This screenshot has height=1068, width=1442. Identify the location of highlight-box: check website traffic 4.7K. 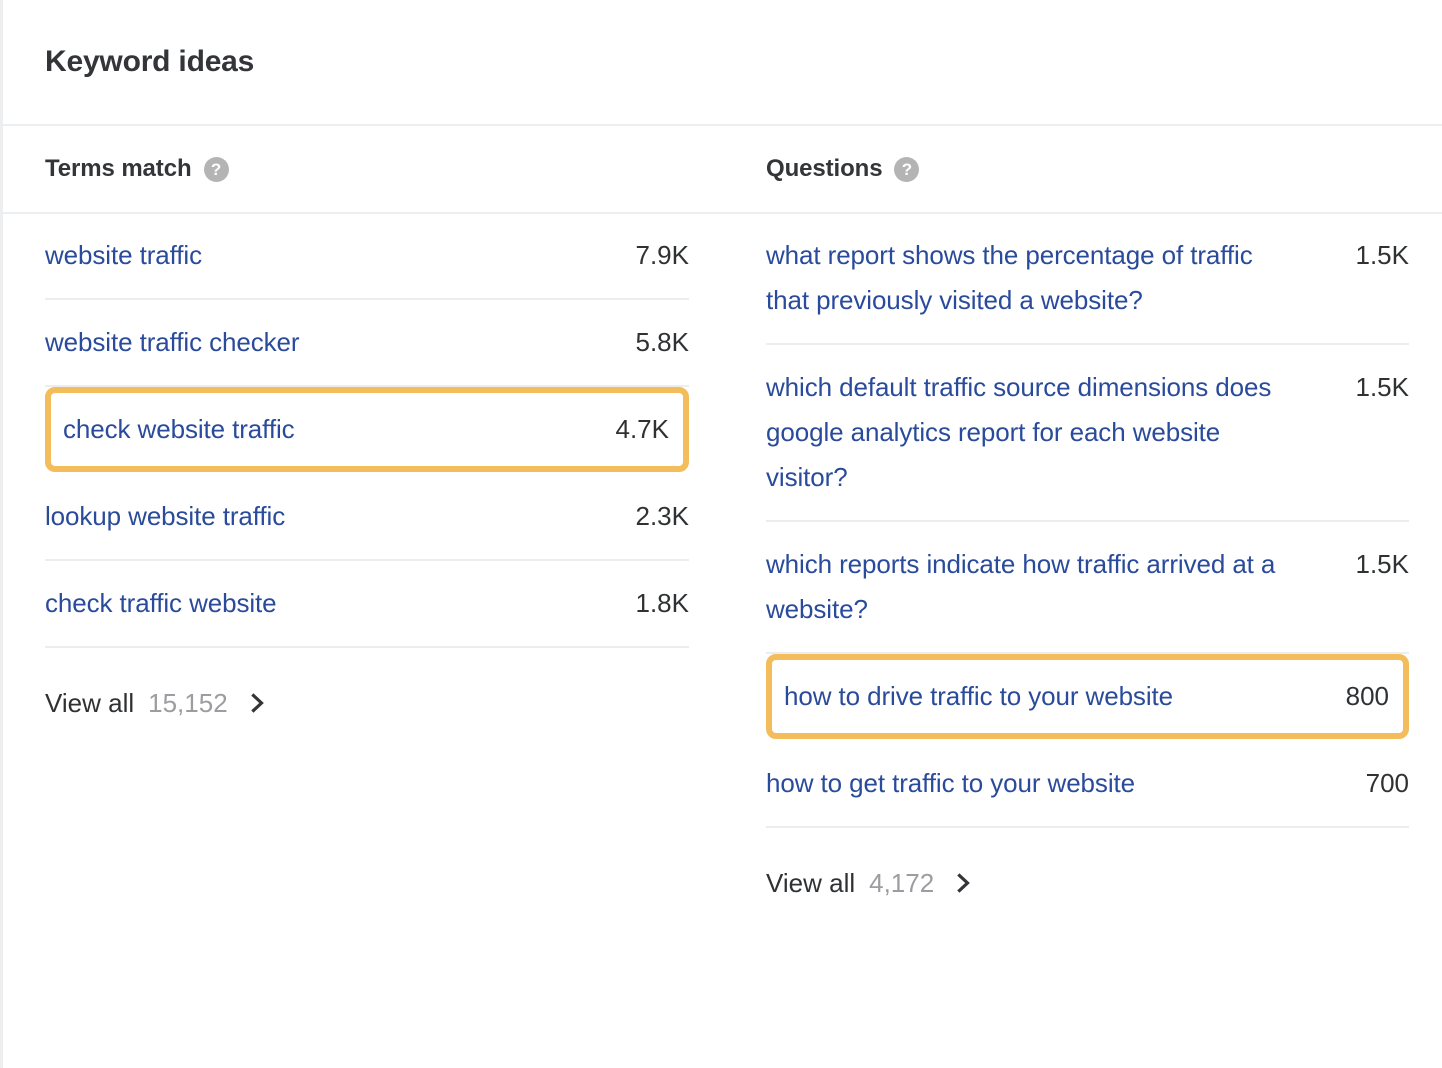
(367, 429).